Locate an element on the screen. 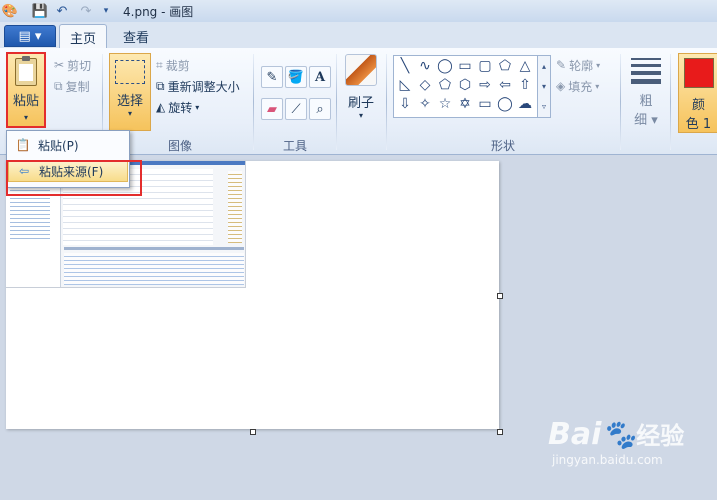 This screenshot has width=717, height=500. left-arrow-shape-icon: ⇦ is located at coordinates (505, 85).